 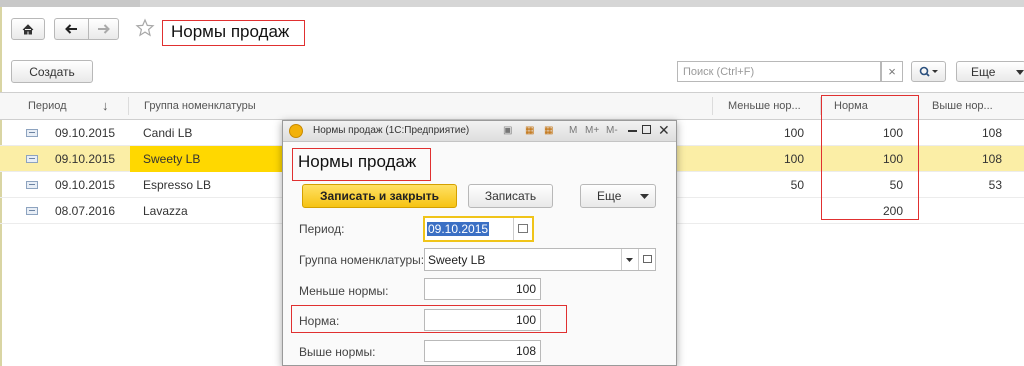 I want to click on group-label: Группа номенклатуры:, so click(x=362, y=260).